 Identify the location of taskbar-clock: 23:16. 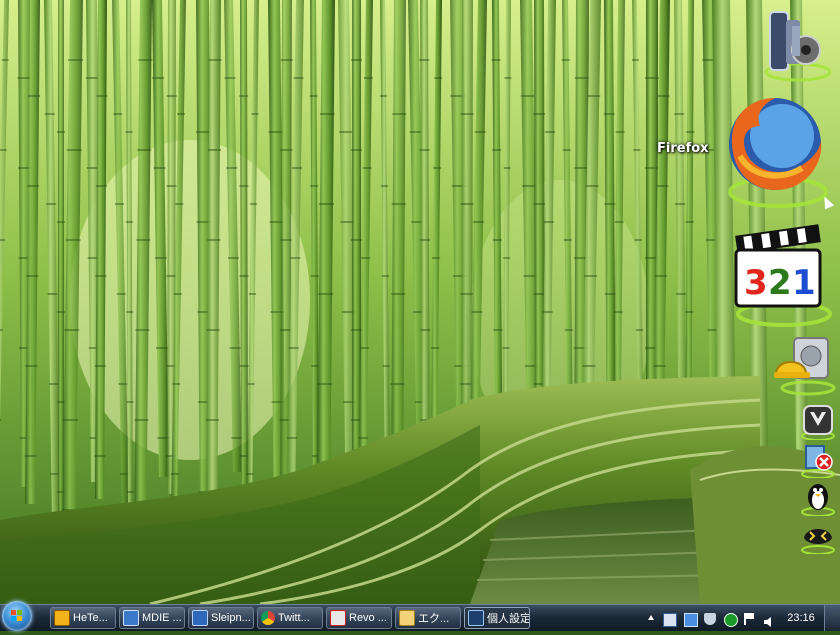
(801, 618).